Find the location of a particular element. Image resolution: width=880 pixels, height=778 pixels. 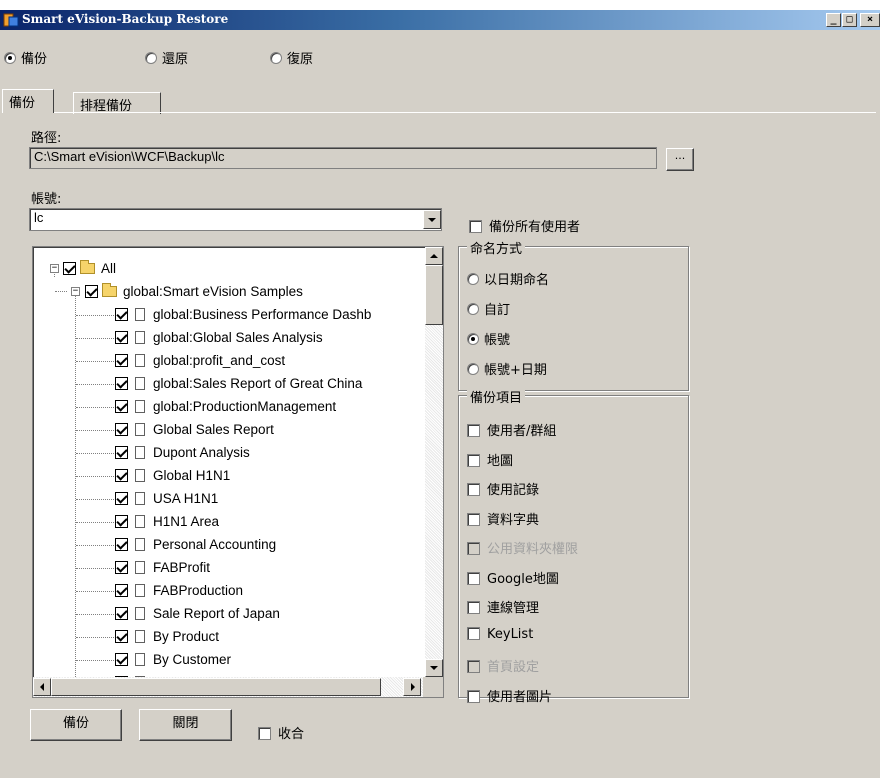

tab-scheduled-backup: 排程備份 is located at coordinates (117, 103).